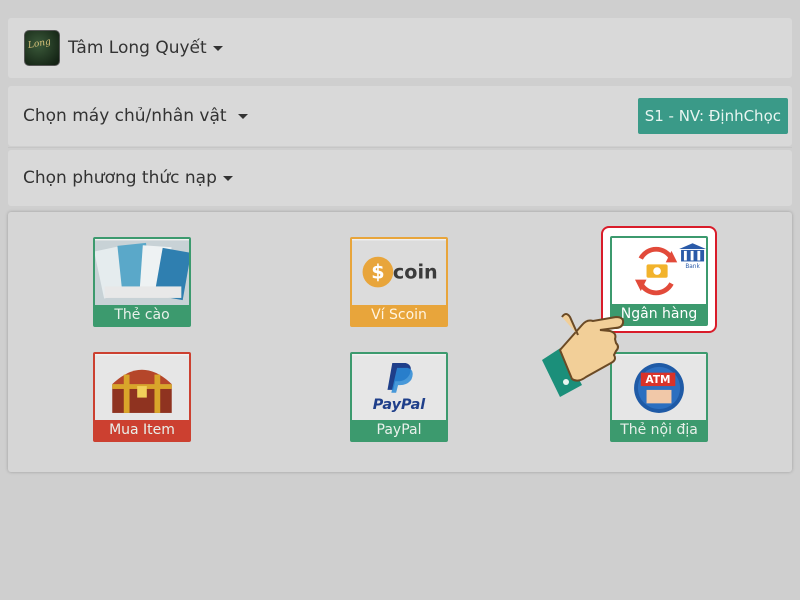 This screenshot has height=600, width=800. Describe the element at coordinates (400, 116) in the screenshot. I see `server-selector: Chọn máy chủ/nhân vật S1 - NV: ĐịnhChọc` at that location.